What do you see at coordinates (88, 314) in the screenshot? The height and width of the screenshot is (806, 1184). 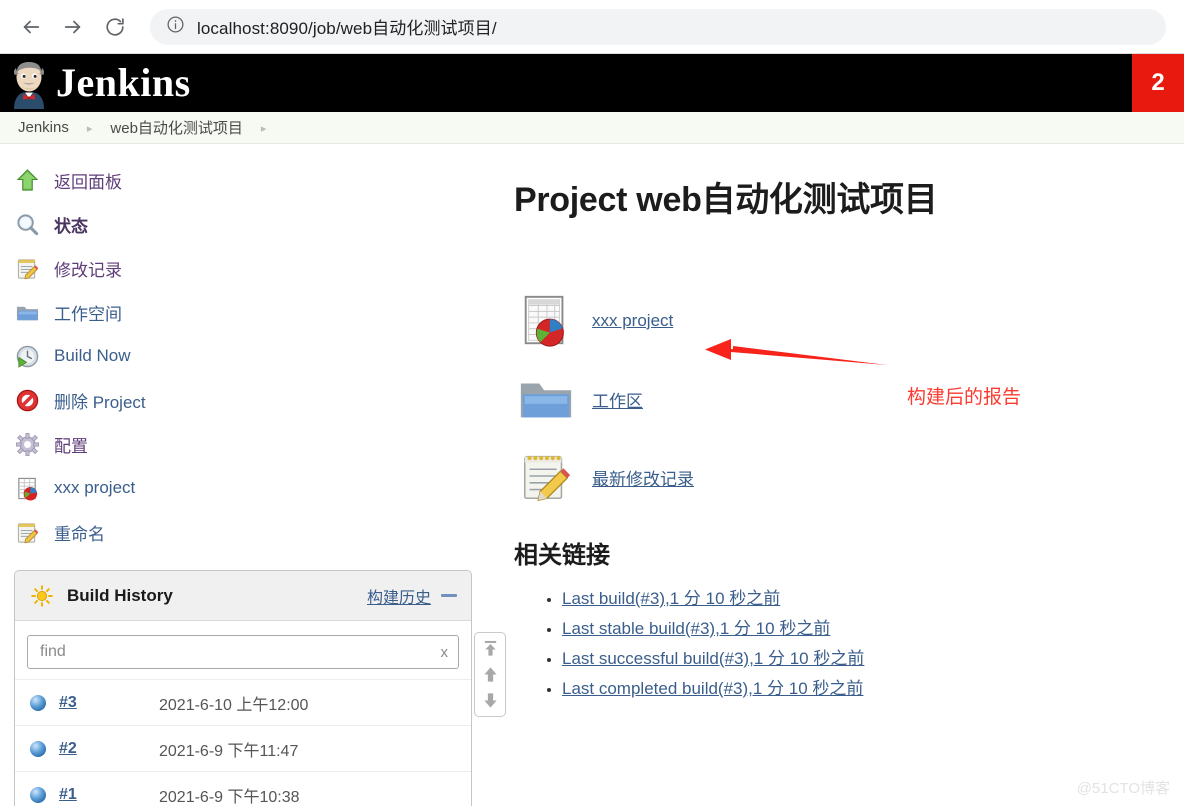 I see `sidebar-item-label: 工作空间` at bounding box center [88, 314].